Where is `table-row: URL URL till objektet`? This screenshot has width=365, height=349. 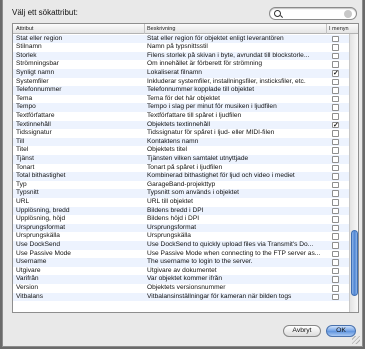 table-row: URL URL till objektet is located at coordinates (181, 202).